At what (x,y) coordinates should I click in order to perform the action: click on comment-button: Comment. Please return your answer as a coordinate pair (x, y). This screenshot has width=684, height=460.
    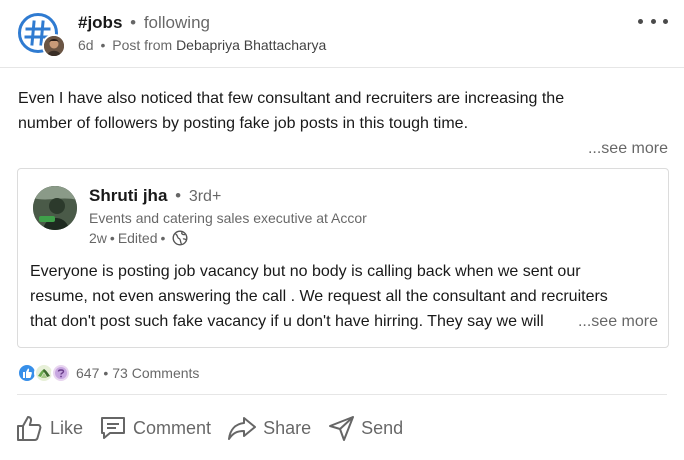
    Looking at the image, I should click on (155, 428).